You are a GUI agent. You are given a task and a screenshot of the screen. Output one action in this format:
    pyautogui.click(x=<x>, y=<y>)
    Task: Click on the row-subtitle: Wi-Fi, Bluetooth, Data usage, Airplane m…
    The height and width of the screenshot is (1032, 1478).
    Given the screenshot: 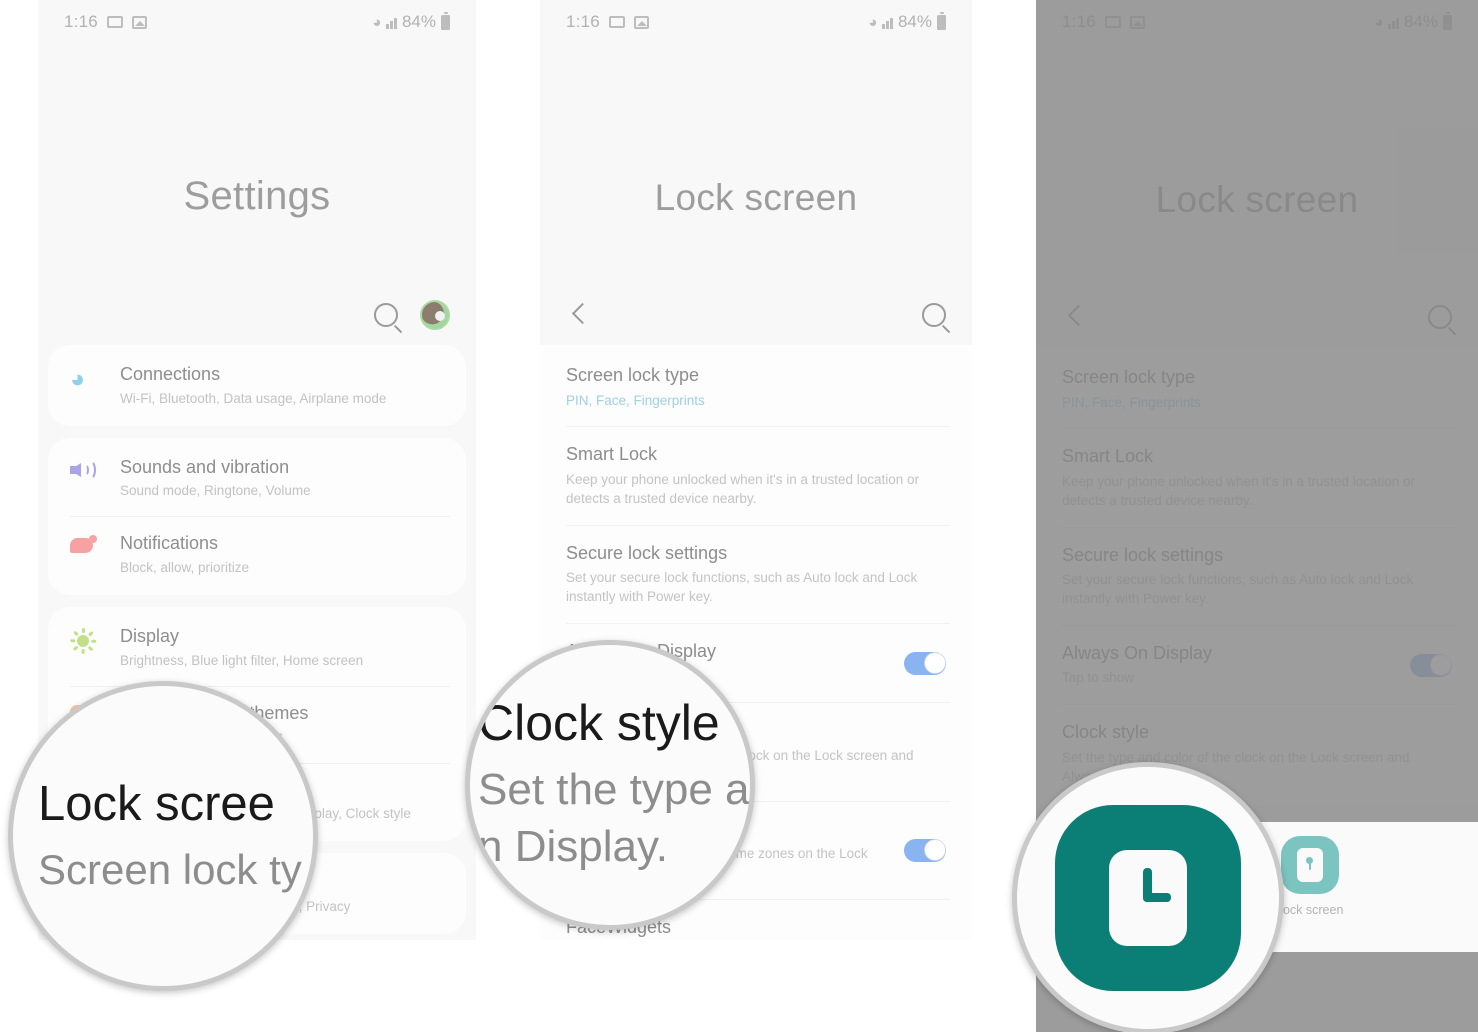 What is the action you would take?
    pyautogui.click(x=253, y=398)
    